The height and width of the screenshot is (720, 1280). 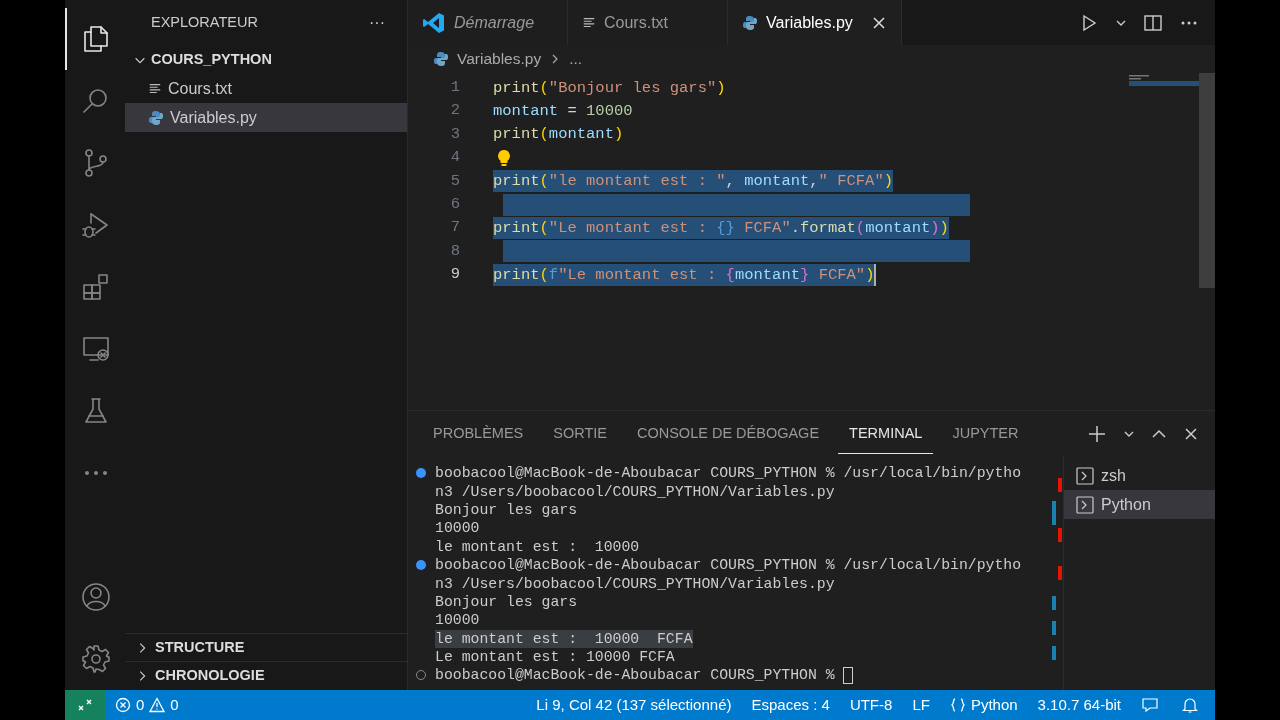 What do you see at coordinates (147, 705) in the screenshot?
I see `problems-status: 0 0` at bounding box center [147, 705].